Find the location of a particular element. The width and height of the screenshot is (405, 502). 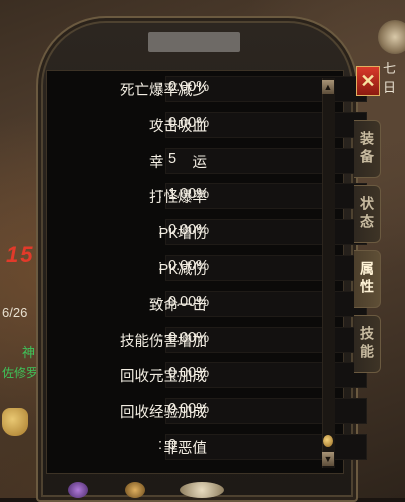

hud-green-text: 神 is located at coordinates (29, 352).